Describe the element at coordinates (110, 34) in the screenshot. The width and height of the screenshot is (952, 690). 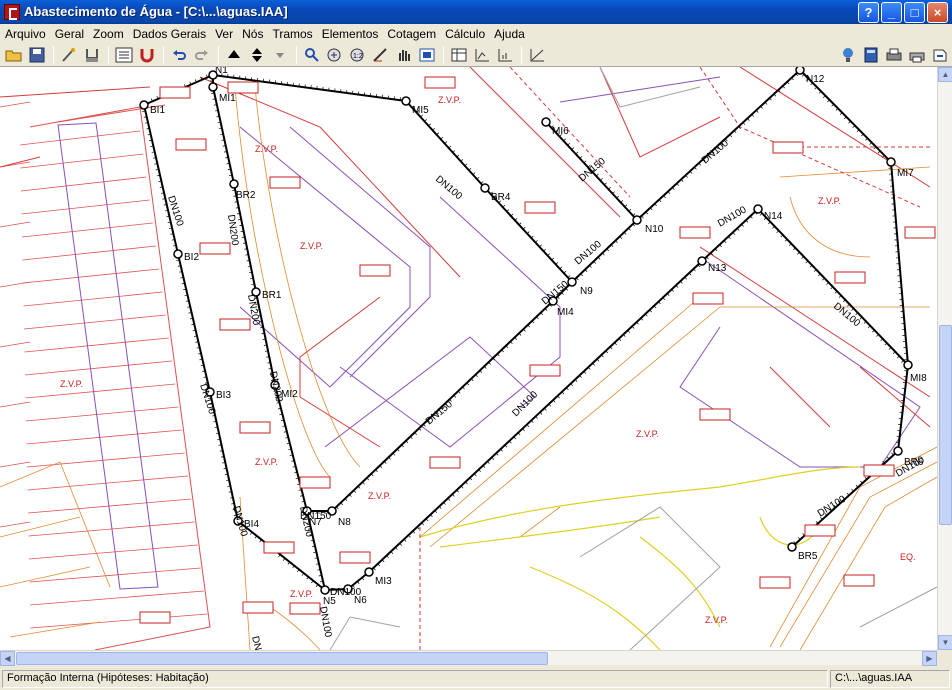
I see `menu-zoom: Zoom` at that location.